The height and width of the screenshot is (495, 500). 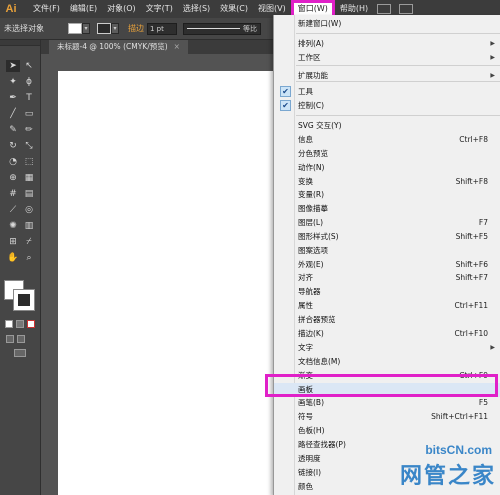 What do you see at coordinates (29, 82) in the screenshot?
I see `lasso-icon: ϕ` at bounding box center [29, 82].